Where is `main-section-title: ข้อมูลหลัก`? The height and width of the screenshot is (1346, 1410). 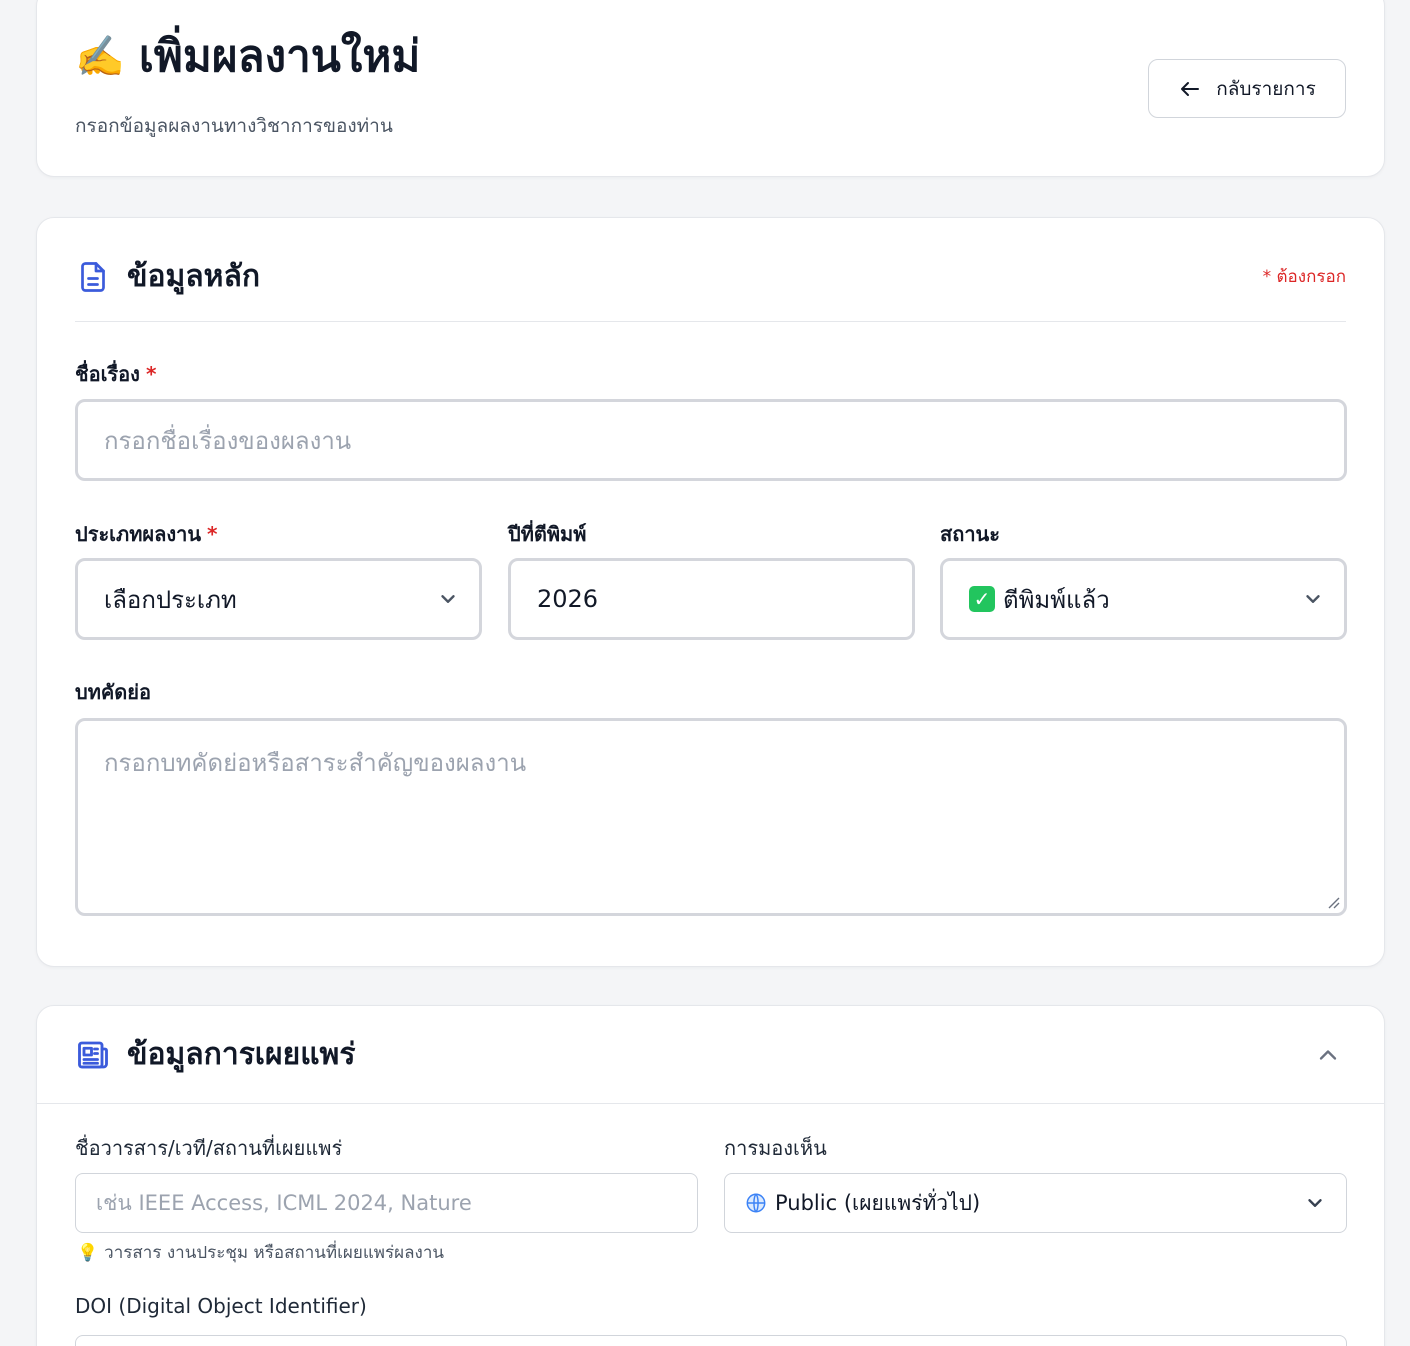 main-section-title: ข้อมูลหลัก is located at coordinates (194, 276).